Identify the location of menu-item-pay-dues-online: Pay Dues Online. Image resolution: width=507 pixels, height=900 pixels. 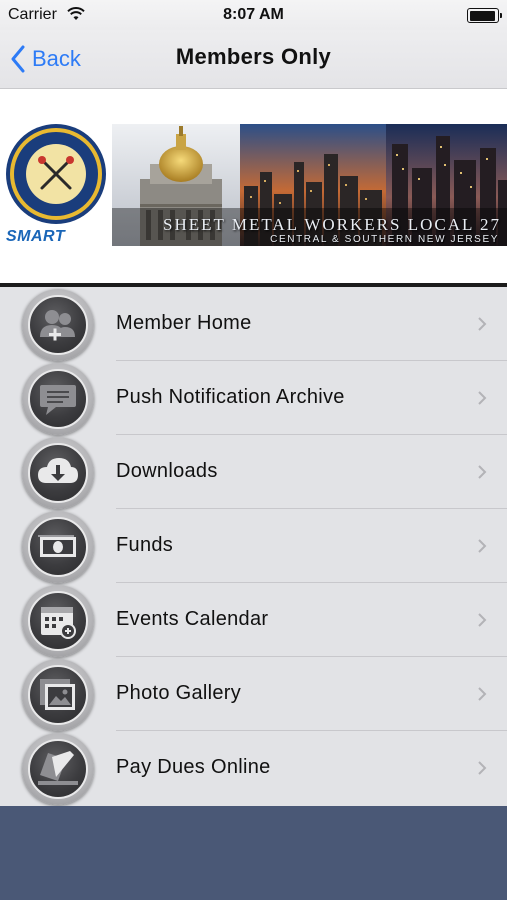
(253, 768).